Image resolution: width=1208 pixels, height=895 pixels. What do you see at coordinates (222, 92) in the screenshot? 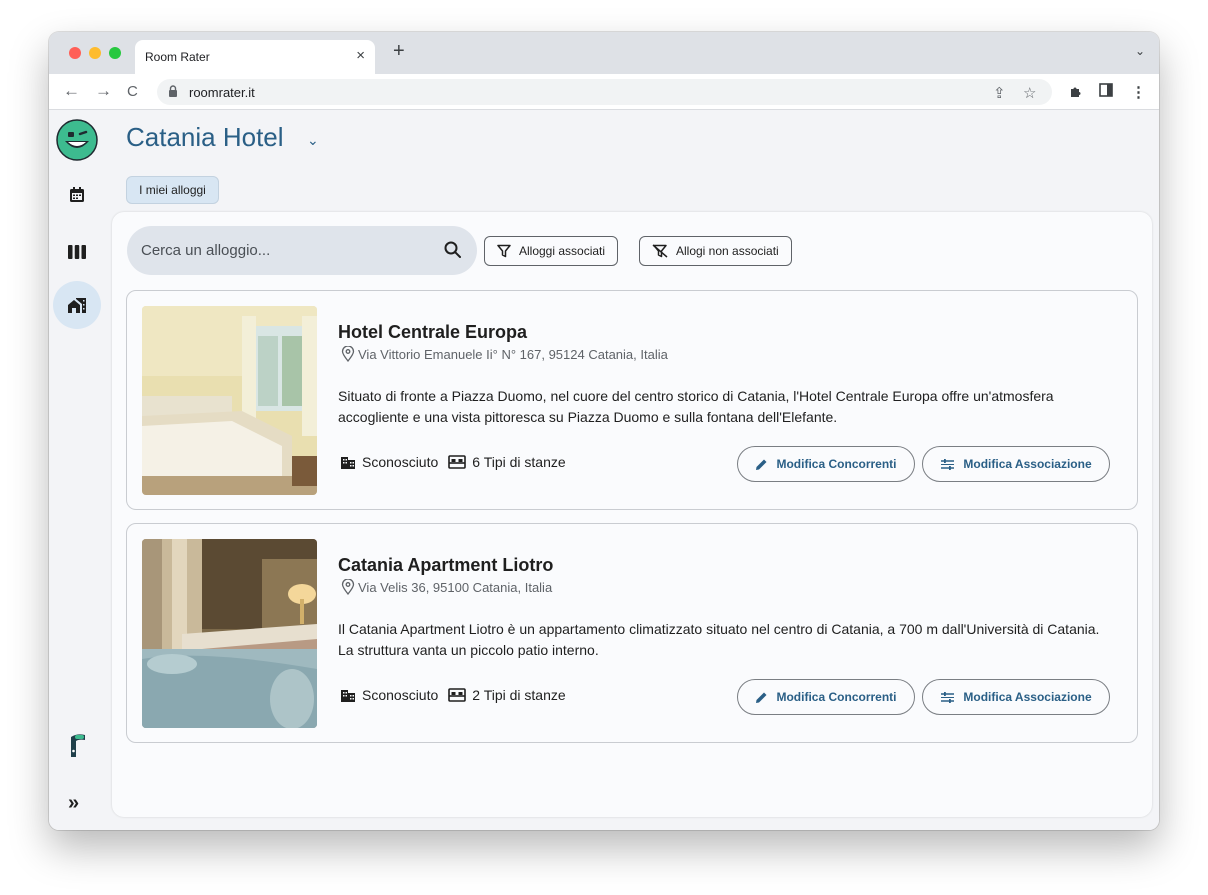
I see `url-text: roomrater.it` at bounding box center [222, 92].